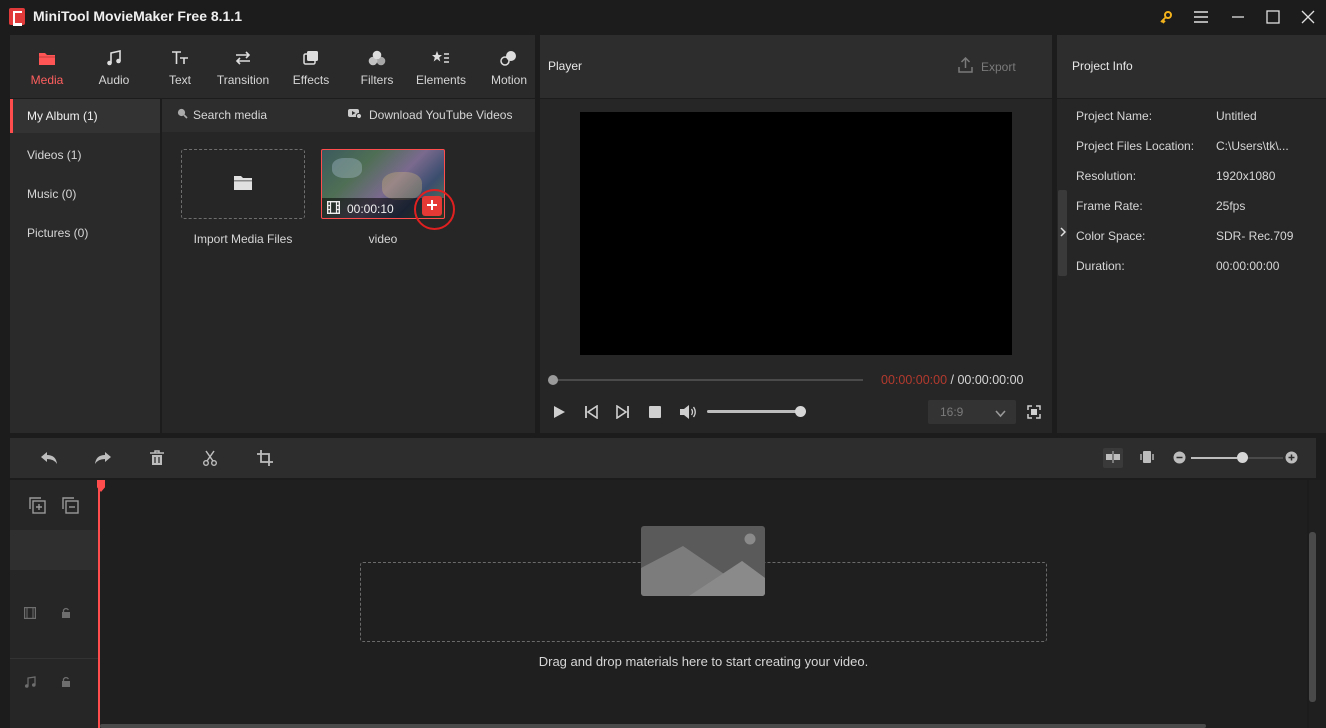  Describe the element at coordinates (114, 66) in the screenshot. I see `tab-audio: Audio` at that location.